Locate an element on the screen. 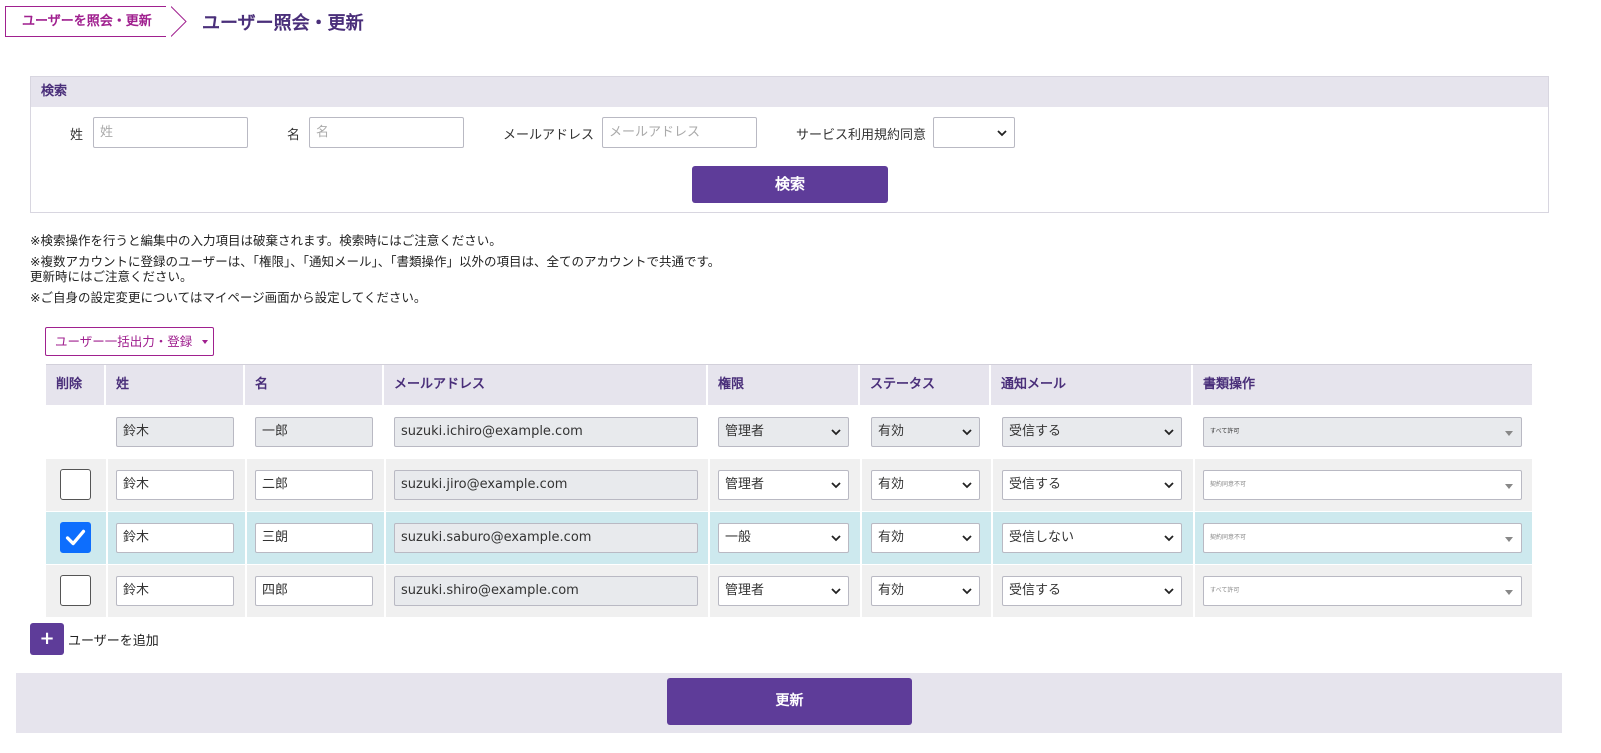 Image resolution: width=1601 pixels, height=753 pixels. header-last-name: 姓 is located at coordinates (175, 385).